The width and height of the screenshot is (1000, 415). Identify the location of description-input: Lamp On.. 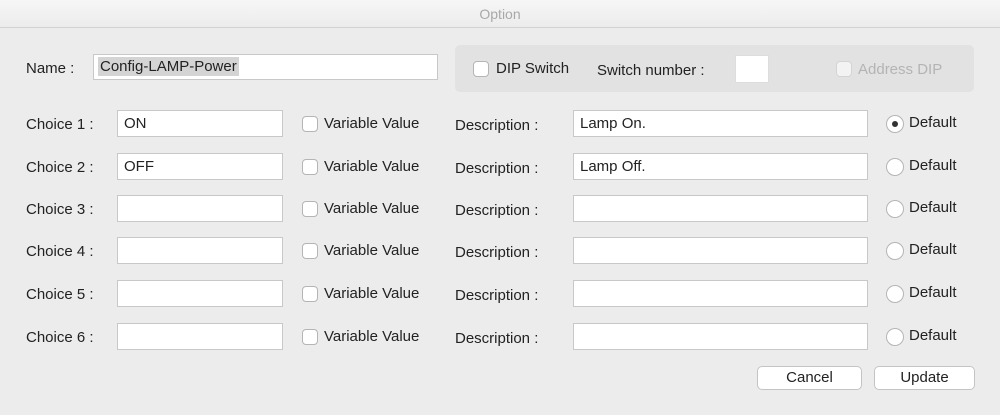
(720, 123).